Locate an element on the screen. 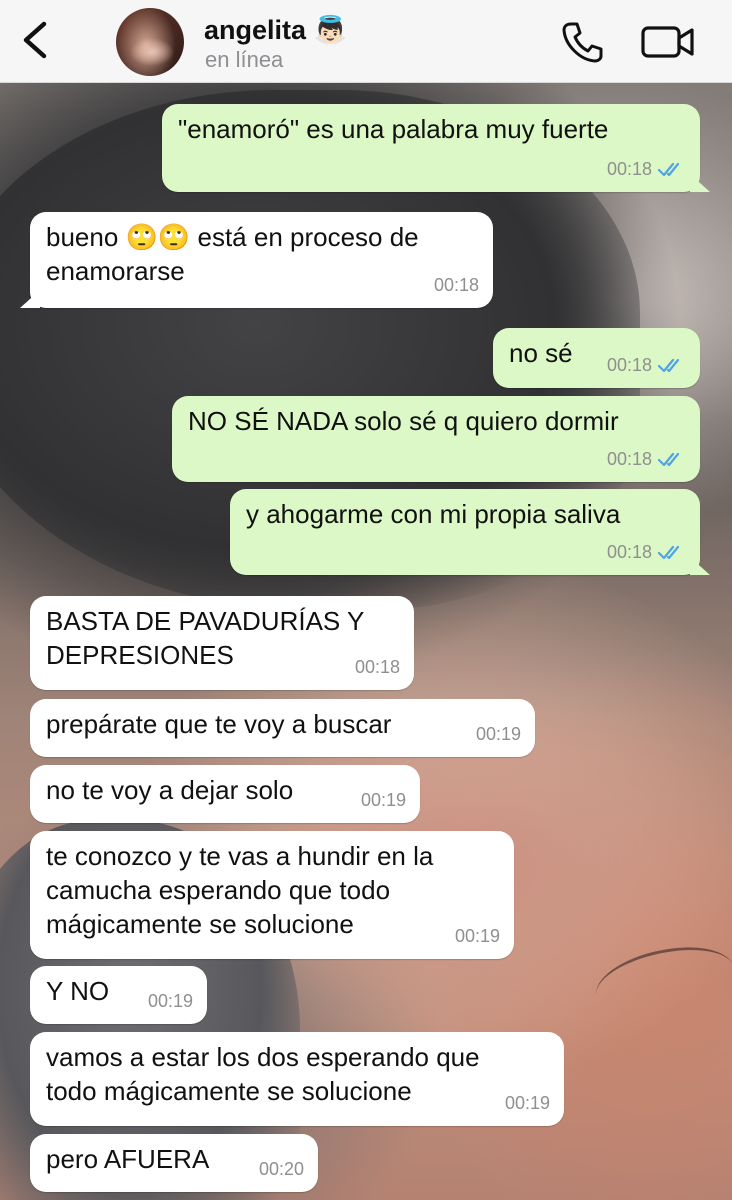 Image resolution: width=732 pixels, height=1200 pixels. video-camera-icon is located at coordinates (667, 42).